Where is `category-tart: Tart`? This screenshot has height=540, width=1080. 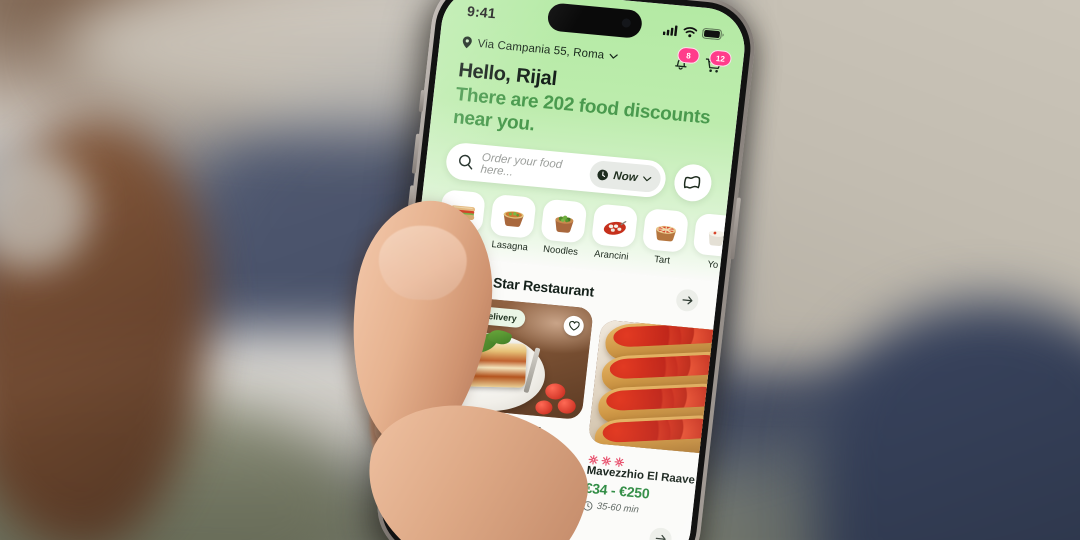 category-tart: Tart is located at coordinates (665, 238).